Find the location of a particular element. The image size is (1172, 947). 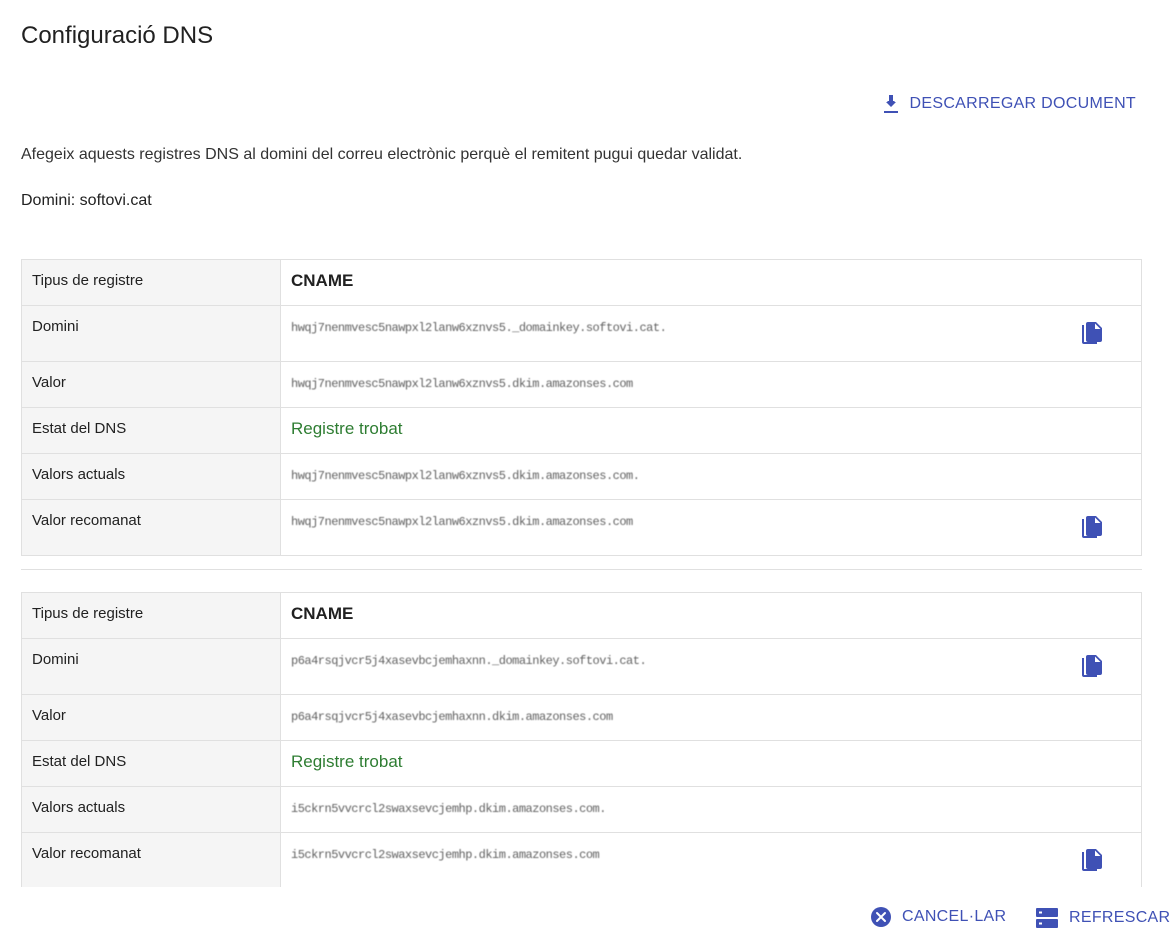

refresh-button: REFRESCAR is located at coordinates (1102, 918).